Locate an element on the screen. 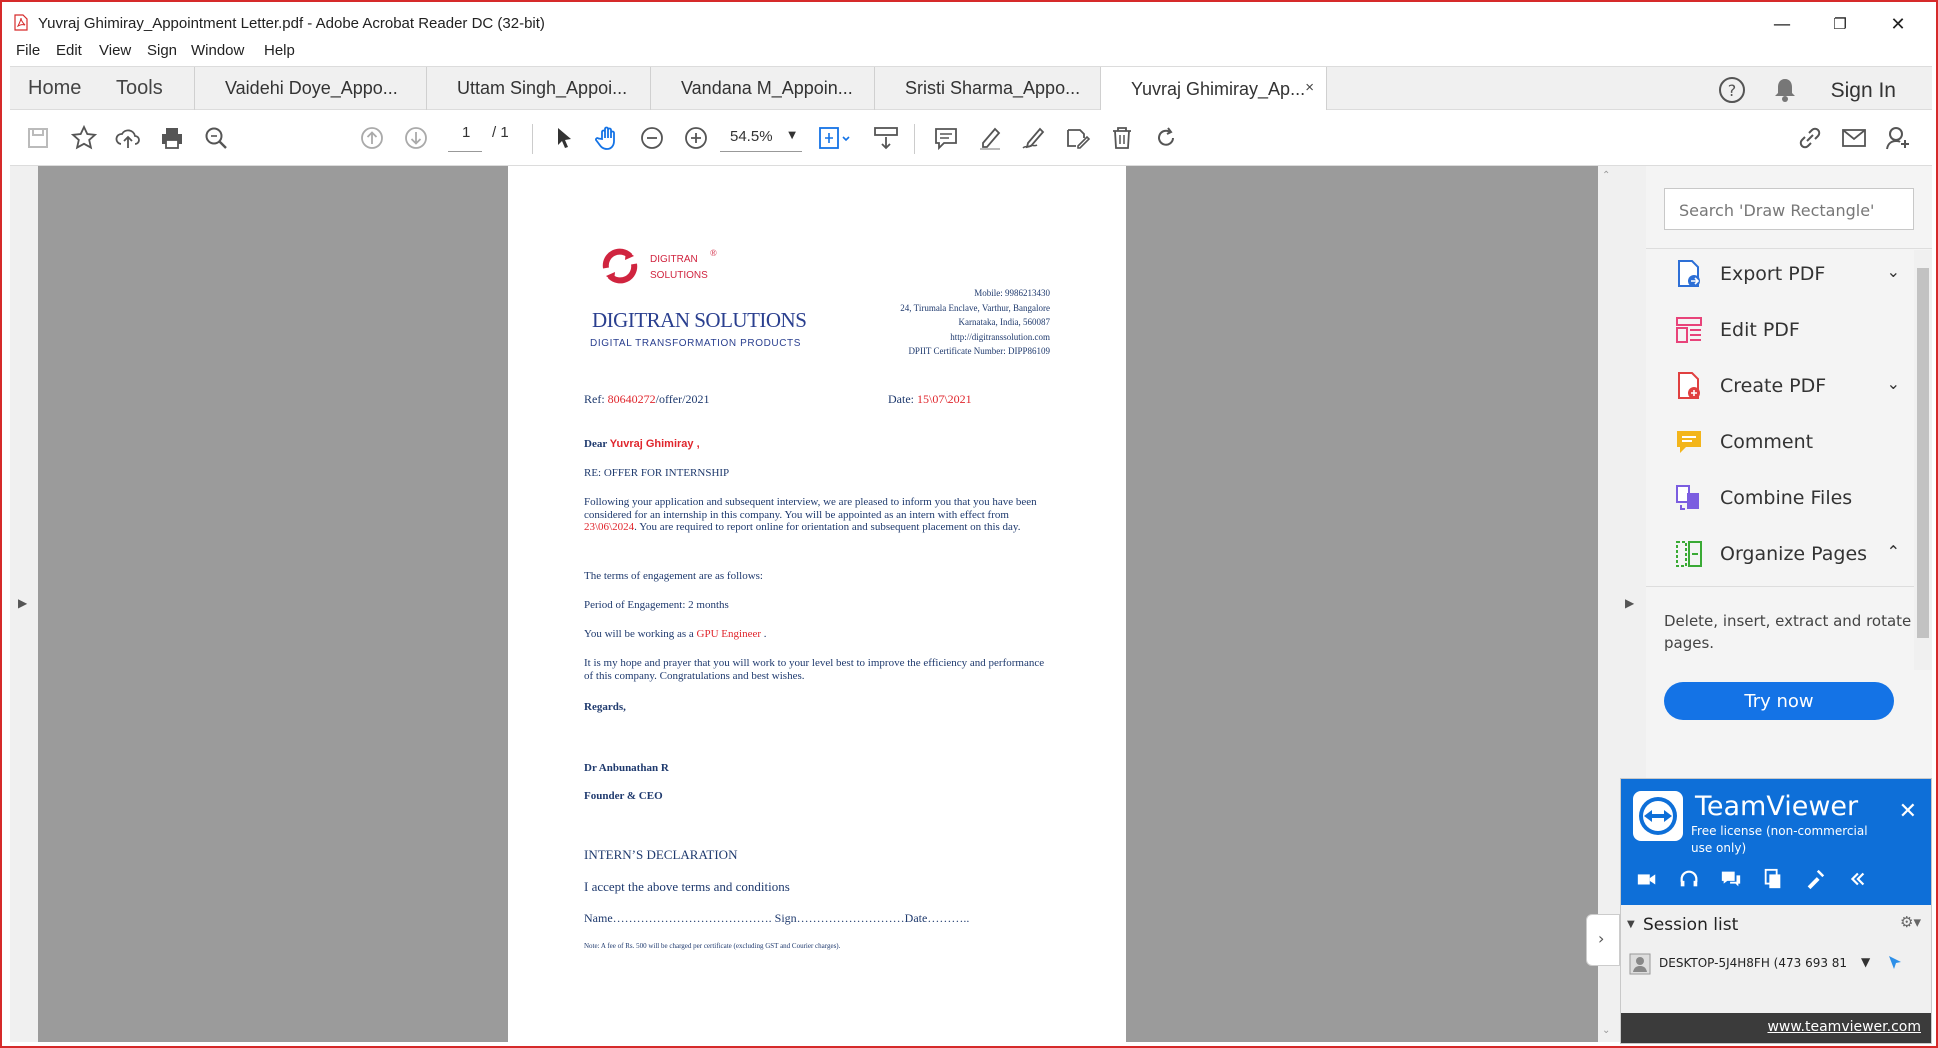  expand-left-icon: ▶ is located at coordinates (22, 603).